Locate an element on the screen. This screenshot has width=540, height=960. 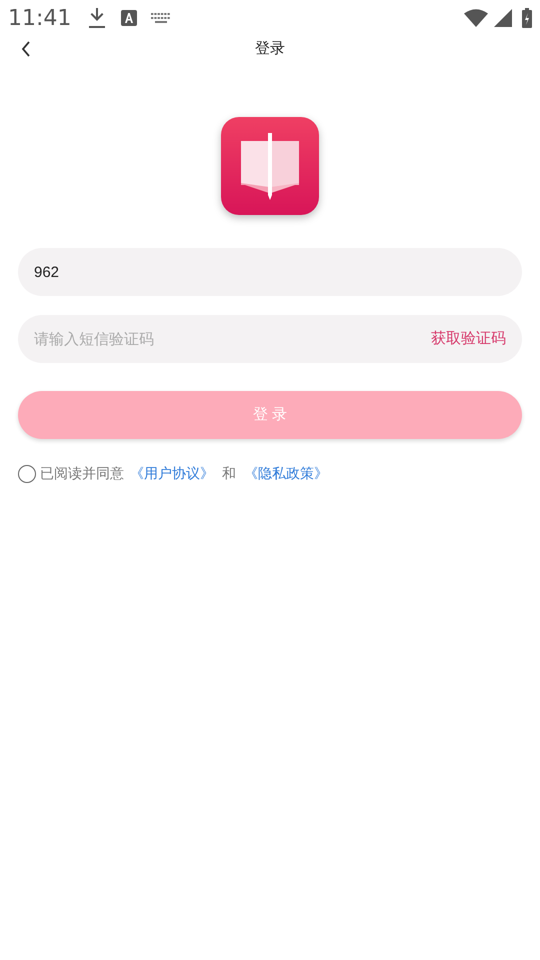
wifi-icon is located at coordinates (476, 18).